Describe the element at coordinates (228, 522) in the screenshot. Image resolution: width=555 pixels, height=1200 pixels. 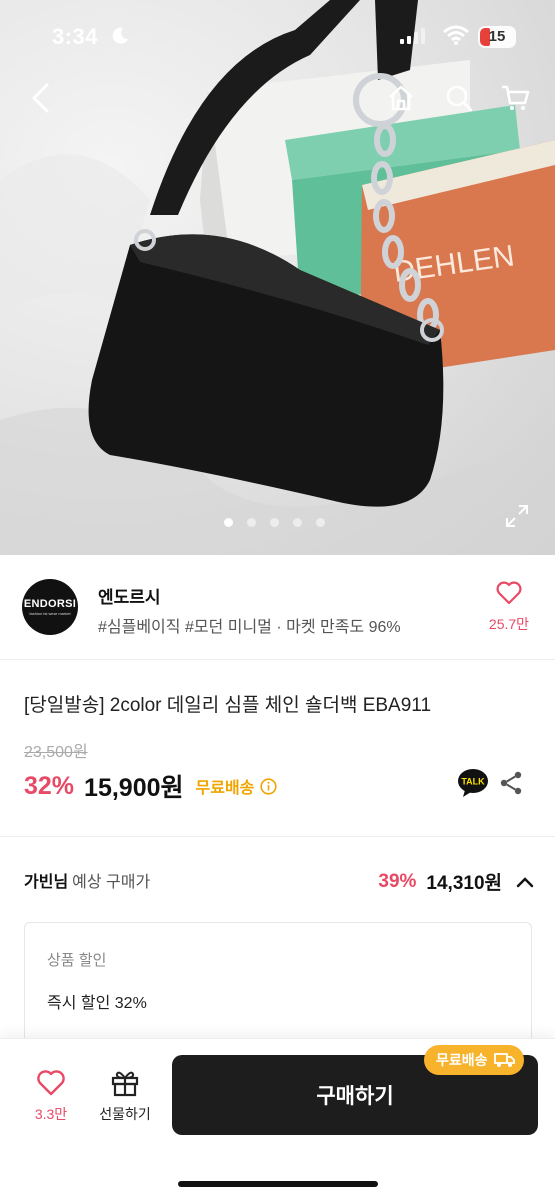
I see `pagination-dot-active` at that location.